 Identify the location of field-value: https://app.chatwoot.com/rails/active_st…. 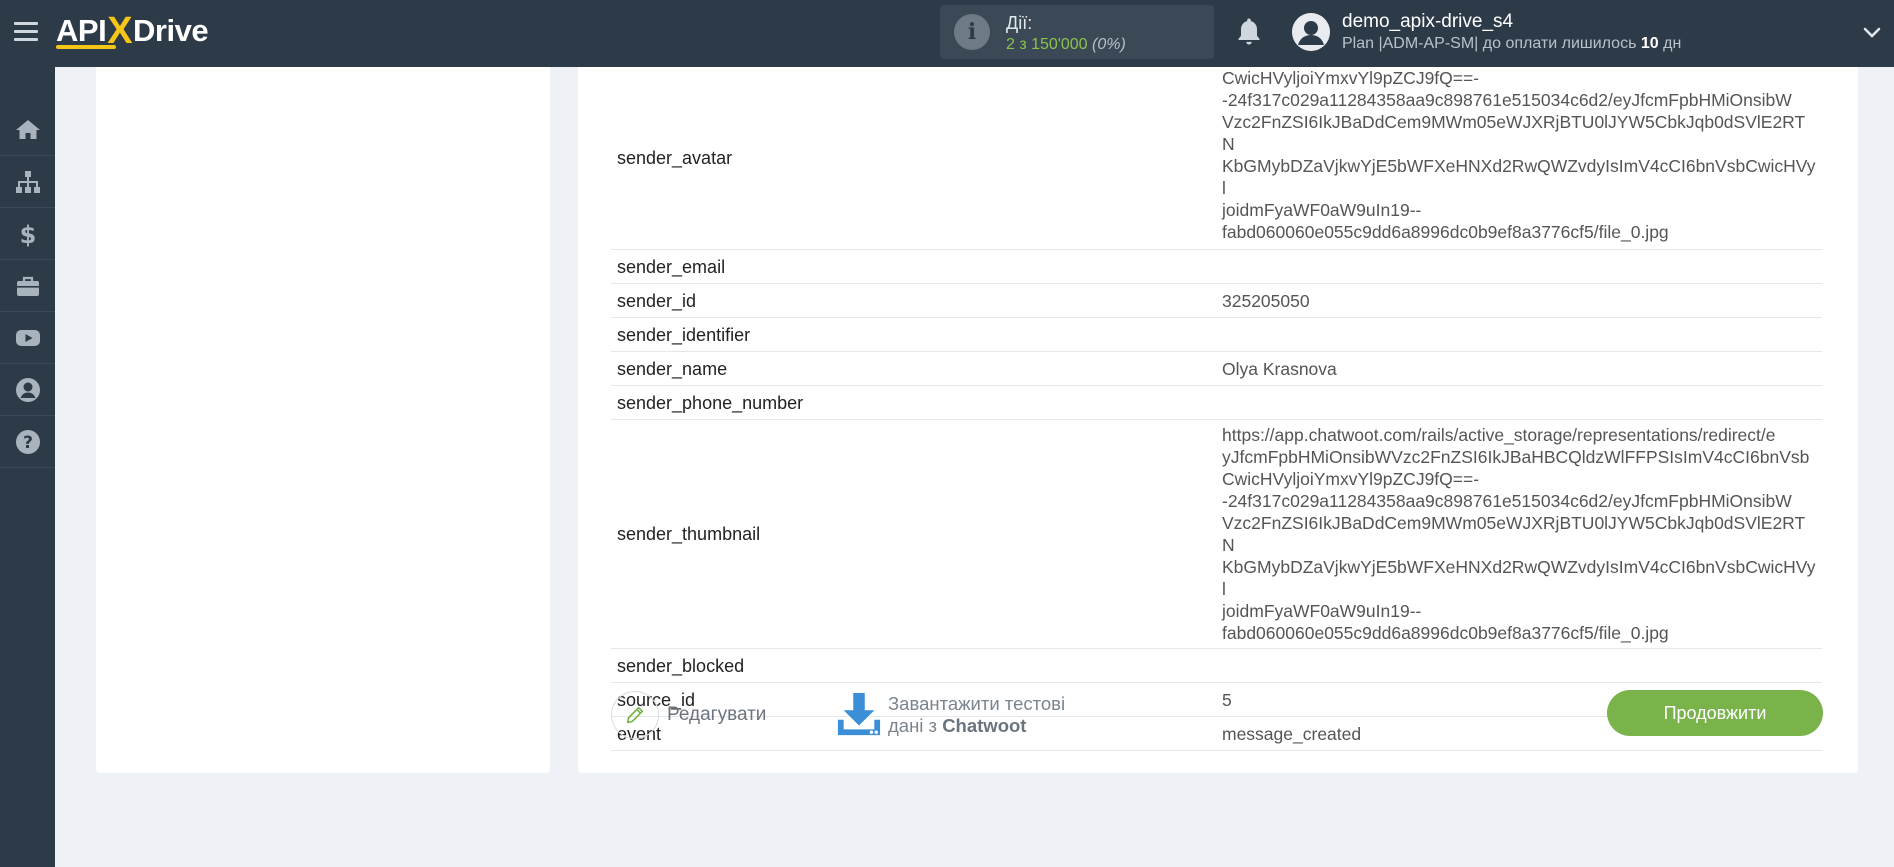
(1519, 534).